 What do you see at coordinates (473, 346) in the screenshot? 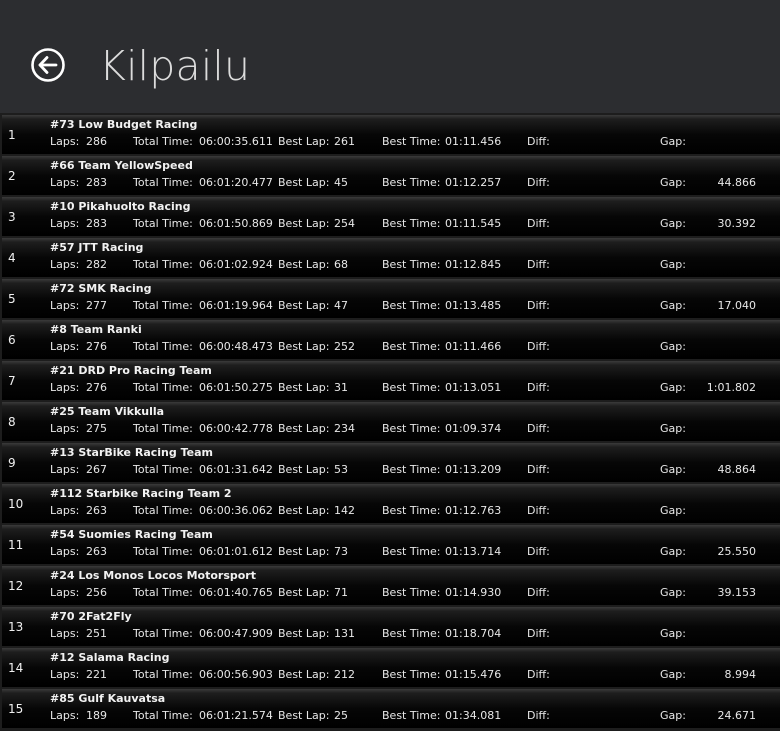
I see `best-time-value: 01:11.466` at bounding box center [473, 346].